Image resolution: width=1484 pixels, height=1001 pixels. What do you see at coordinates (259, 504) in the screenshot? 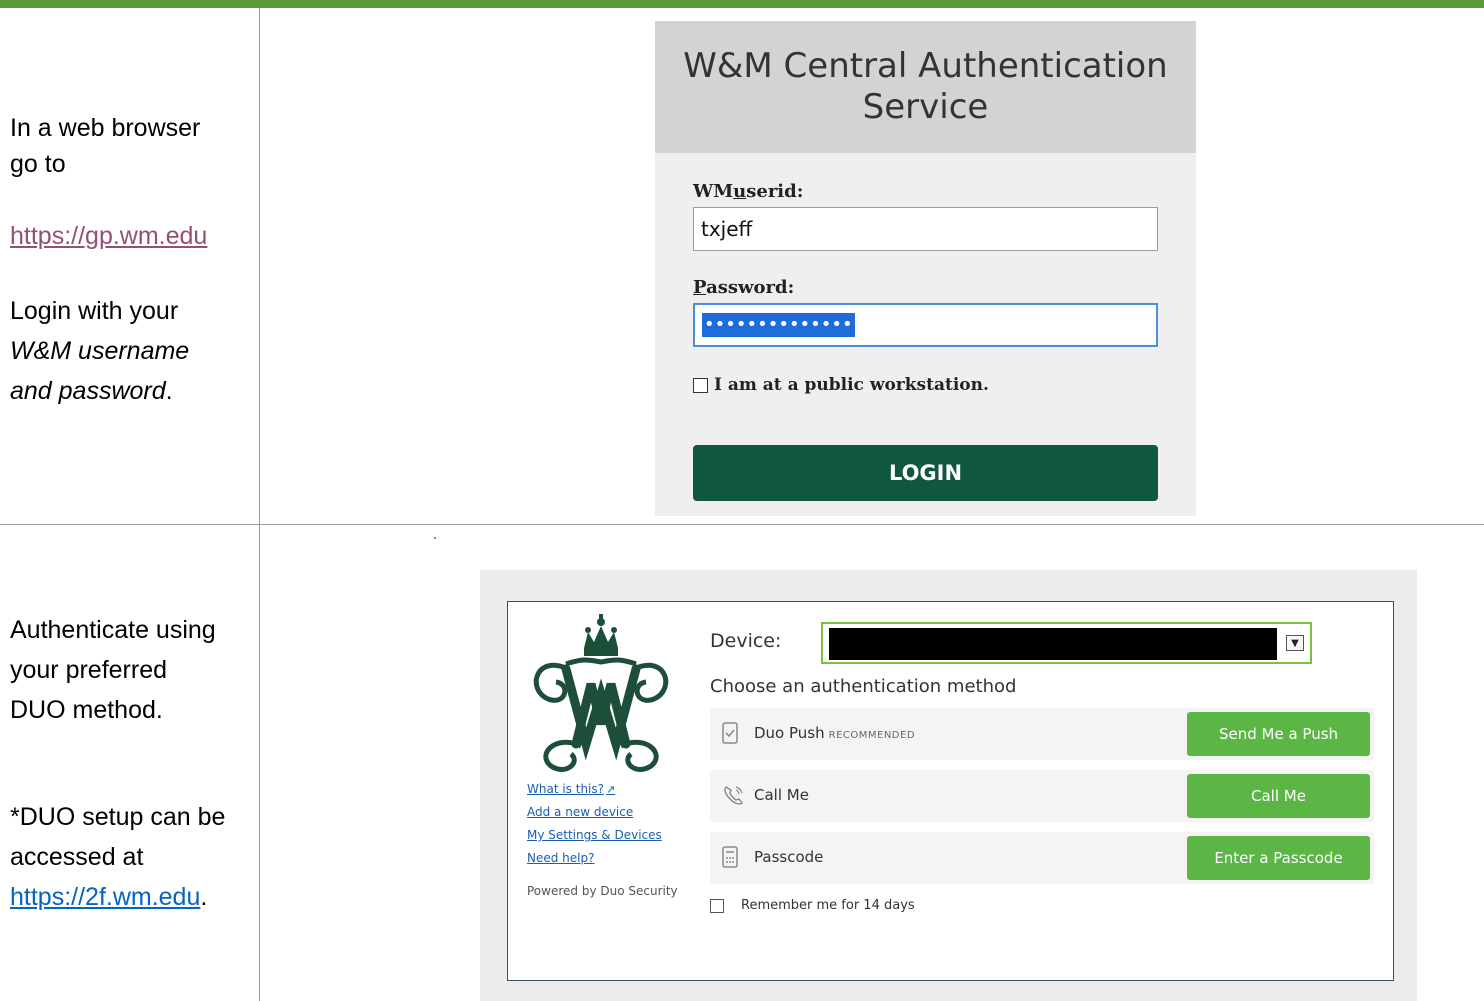
I see `table-column-divider` at bounding box center [259, 504].